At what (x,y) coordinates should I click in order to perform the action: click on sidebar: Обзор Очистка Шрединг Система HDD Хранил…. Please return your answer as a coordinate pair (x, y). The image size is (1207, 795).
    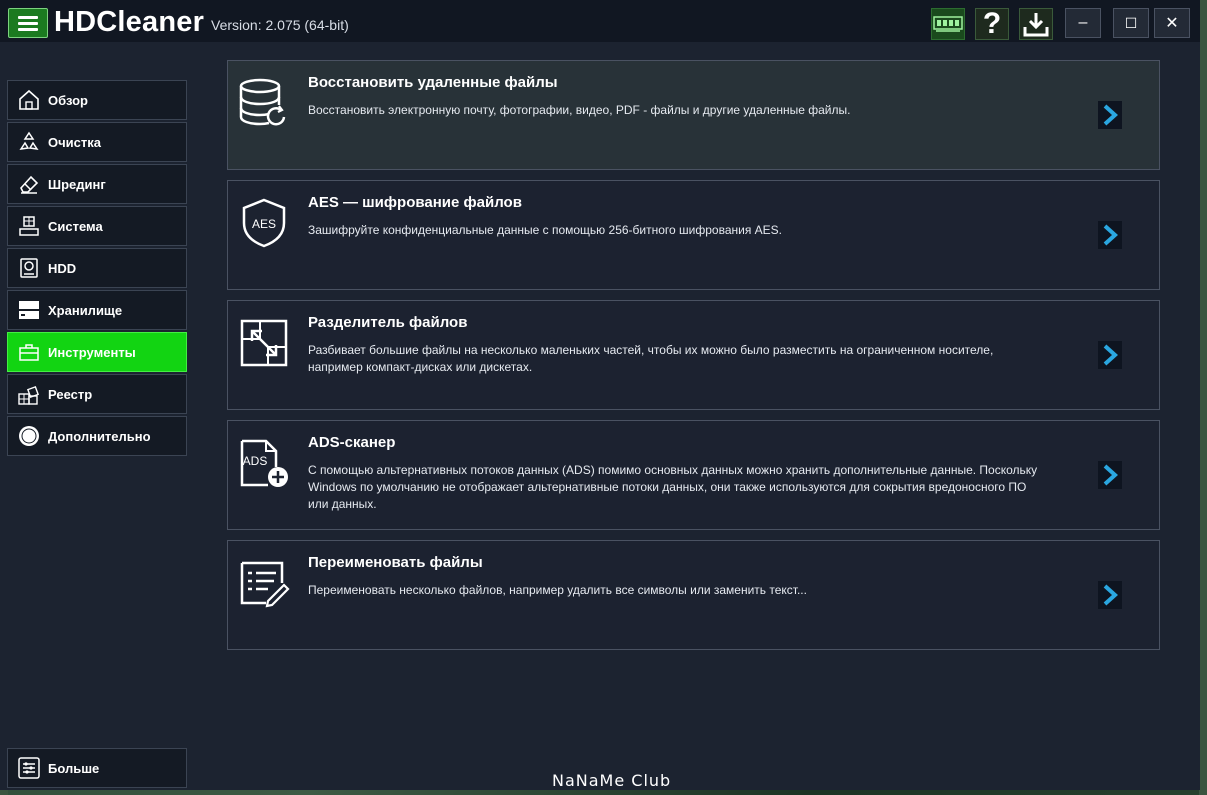
    Looking at the image, I should click on (95, 416).